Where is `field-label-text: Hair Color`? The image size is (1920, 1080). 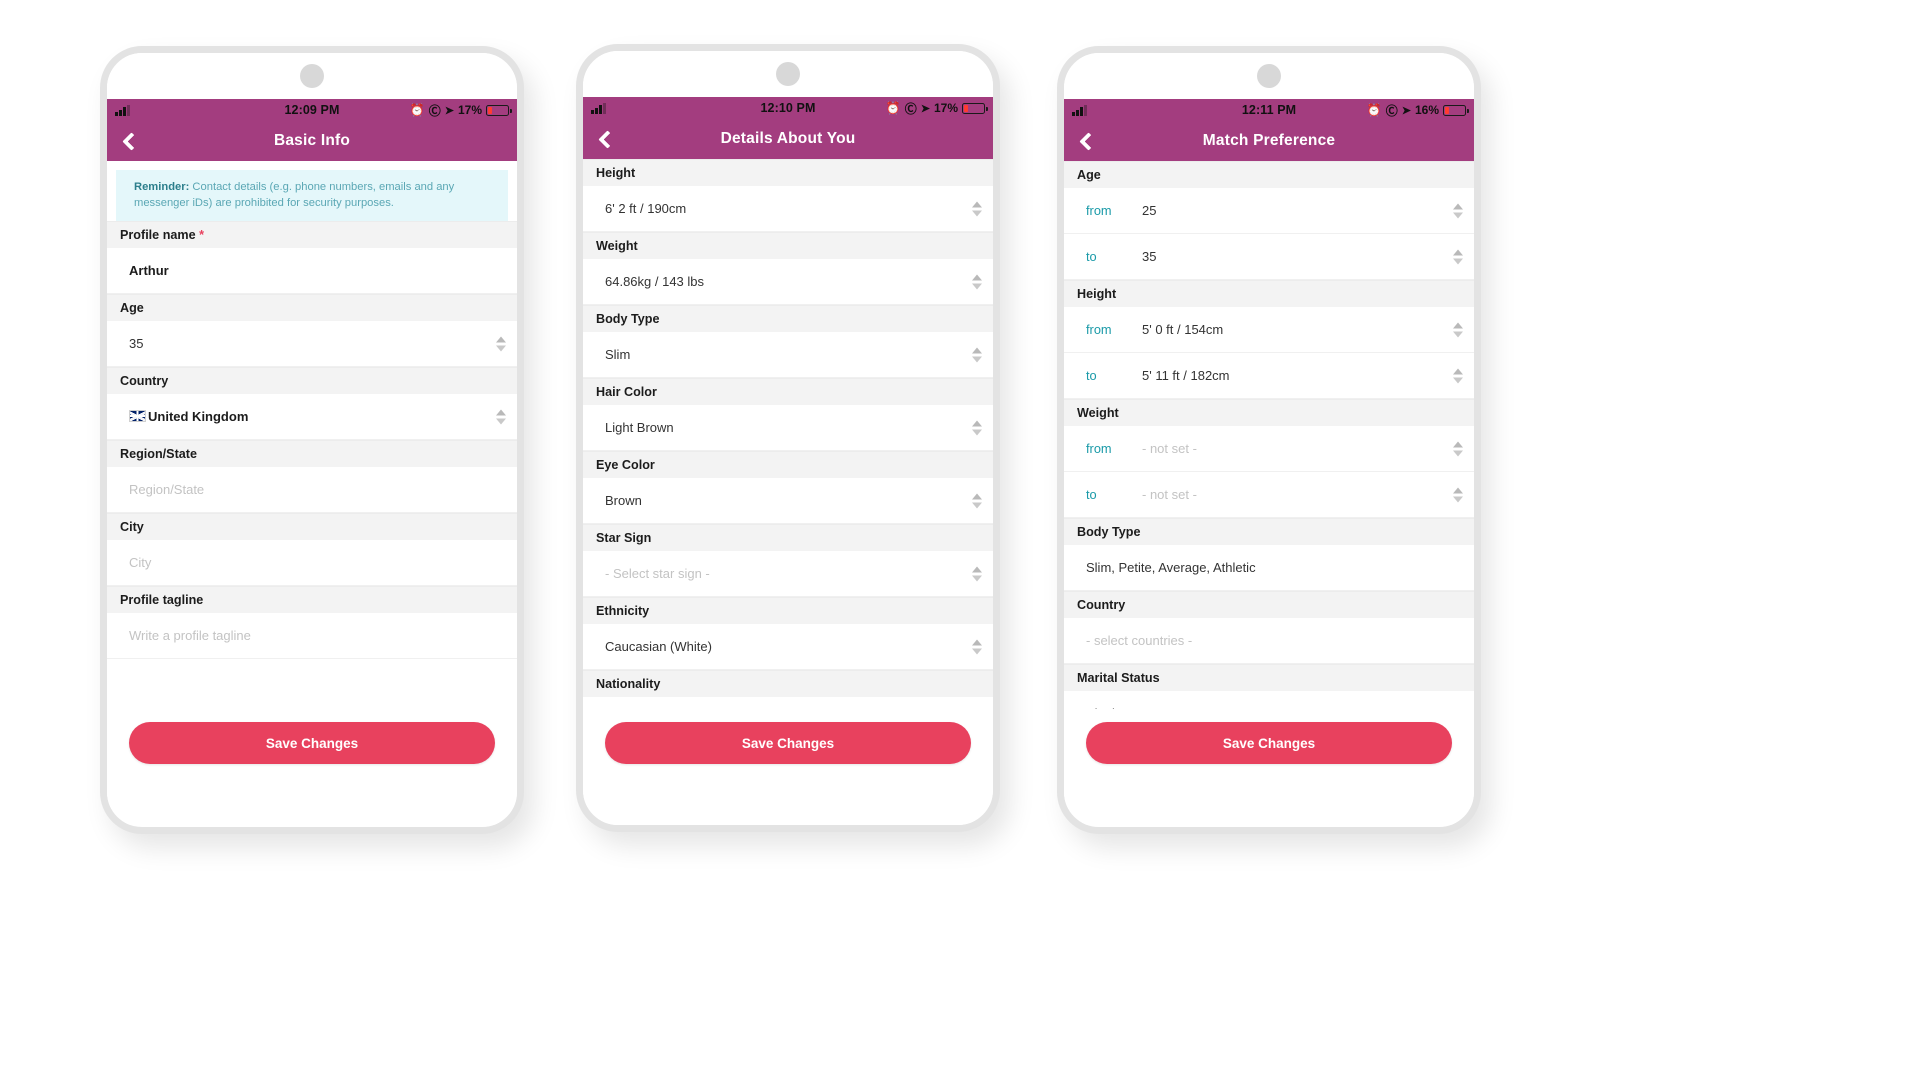 field-label-text: Hair Color is located at coordinates (626, 392).